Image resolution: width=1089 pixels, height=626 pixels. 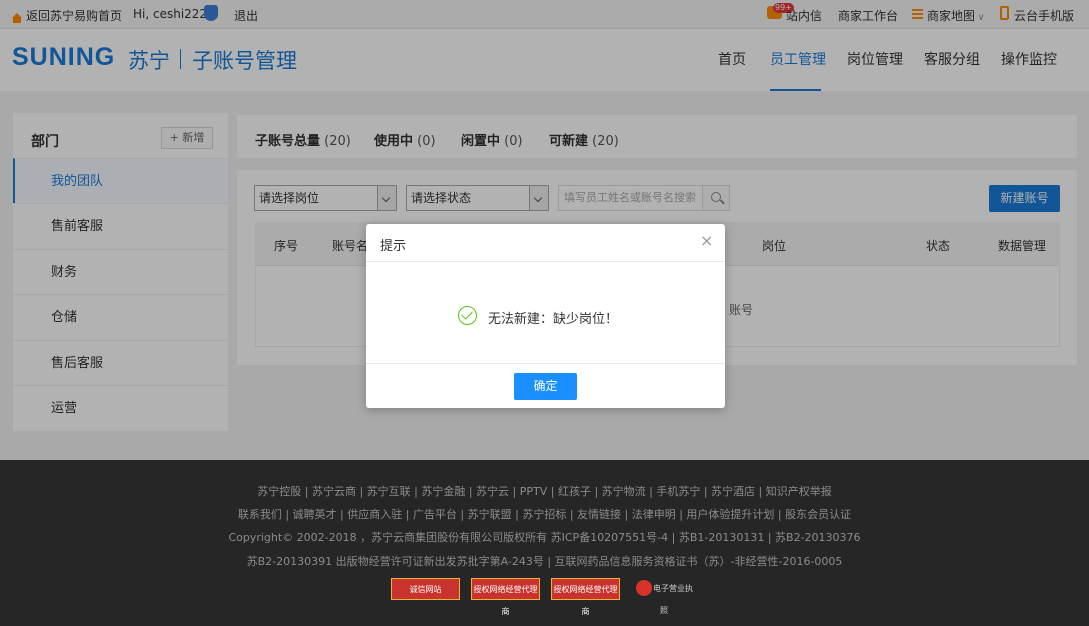 I want to click on close-icon: ×, so click(x=706, y=241).